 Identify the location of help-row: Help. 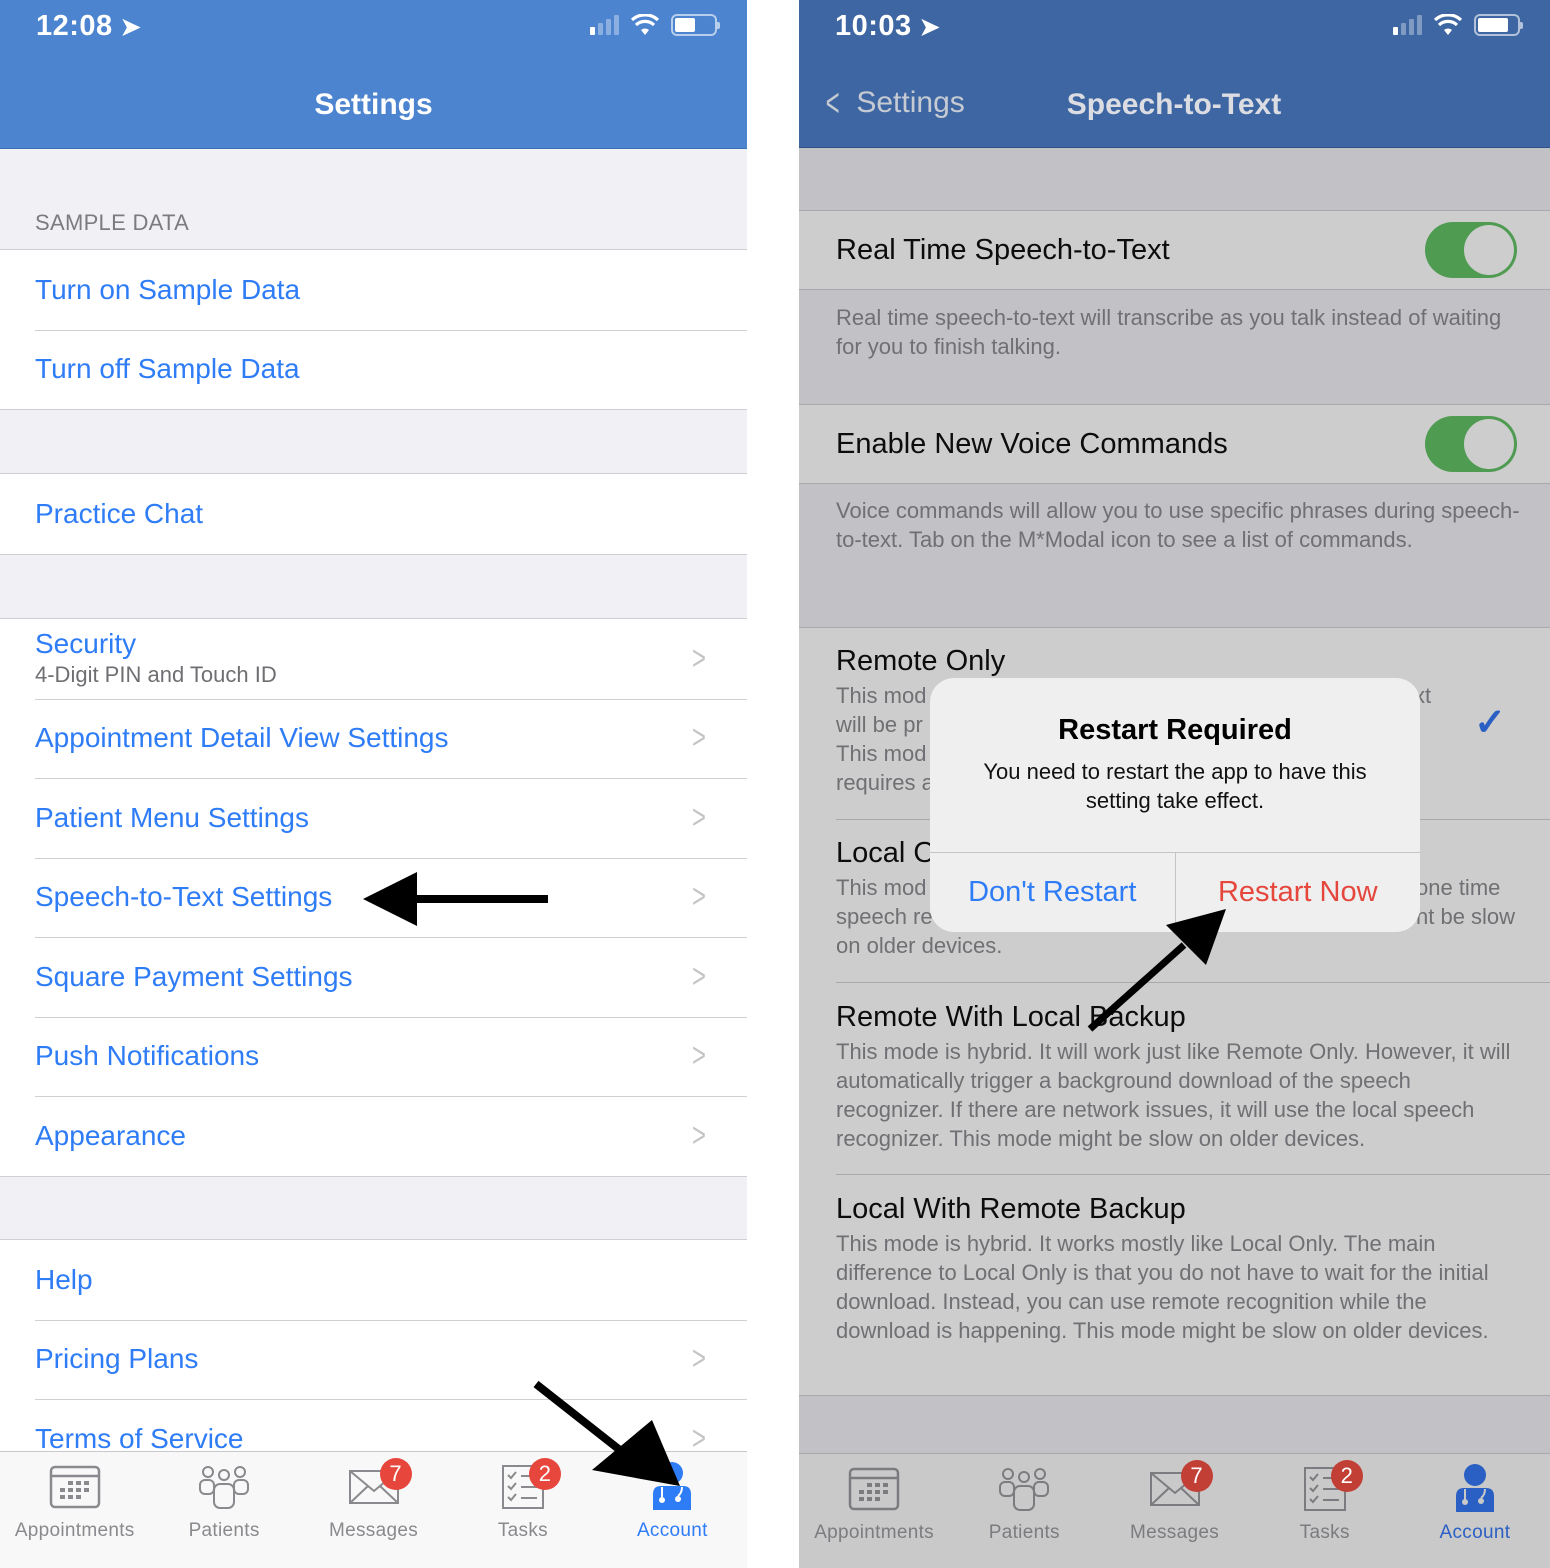
(373, 1280).